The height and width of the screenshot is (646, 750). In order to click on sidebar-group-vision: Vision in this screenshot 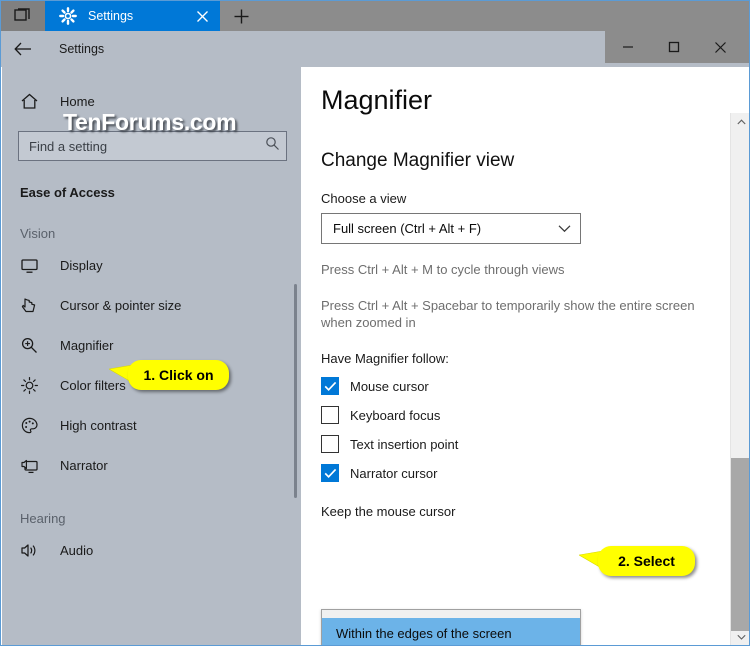, I will do `click(38, 233)`.